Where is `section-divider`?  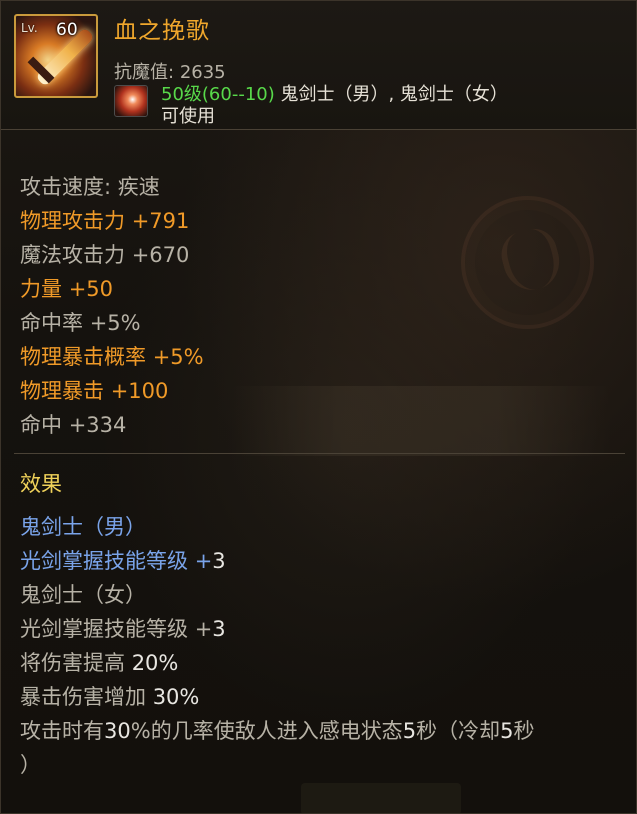
section-divider is located at coordinates (319, 453).